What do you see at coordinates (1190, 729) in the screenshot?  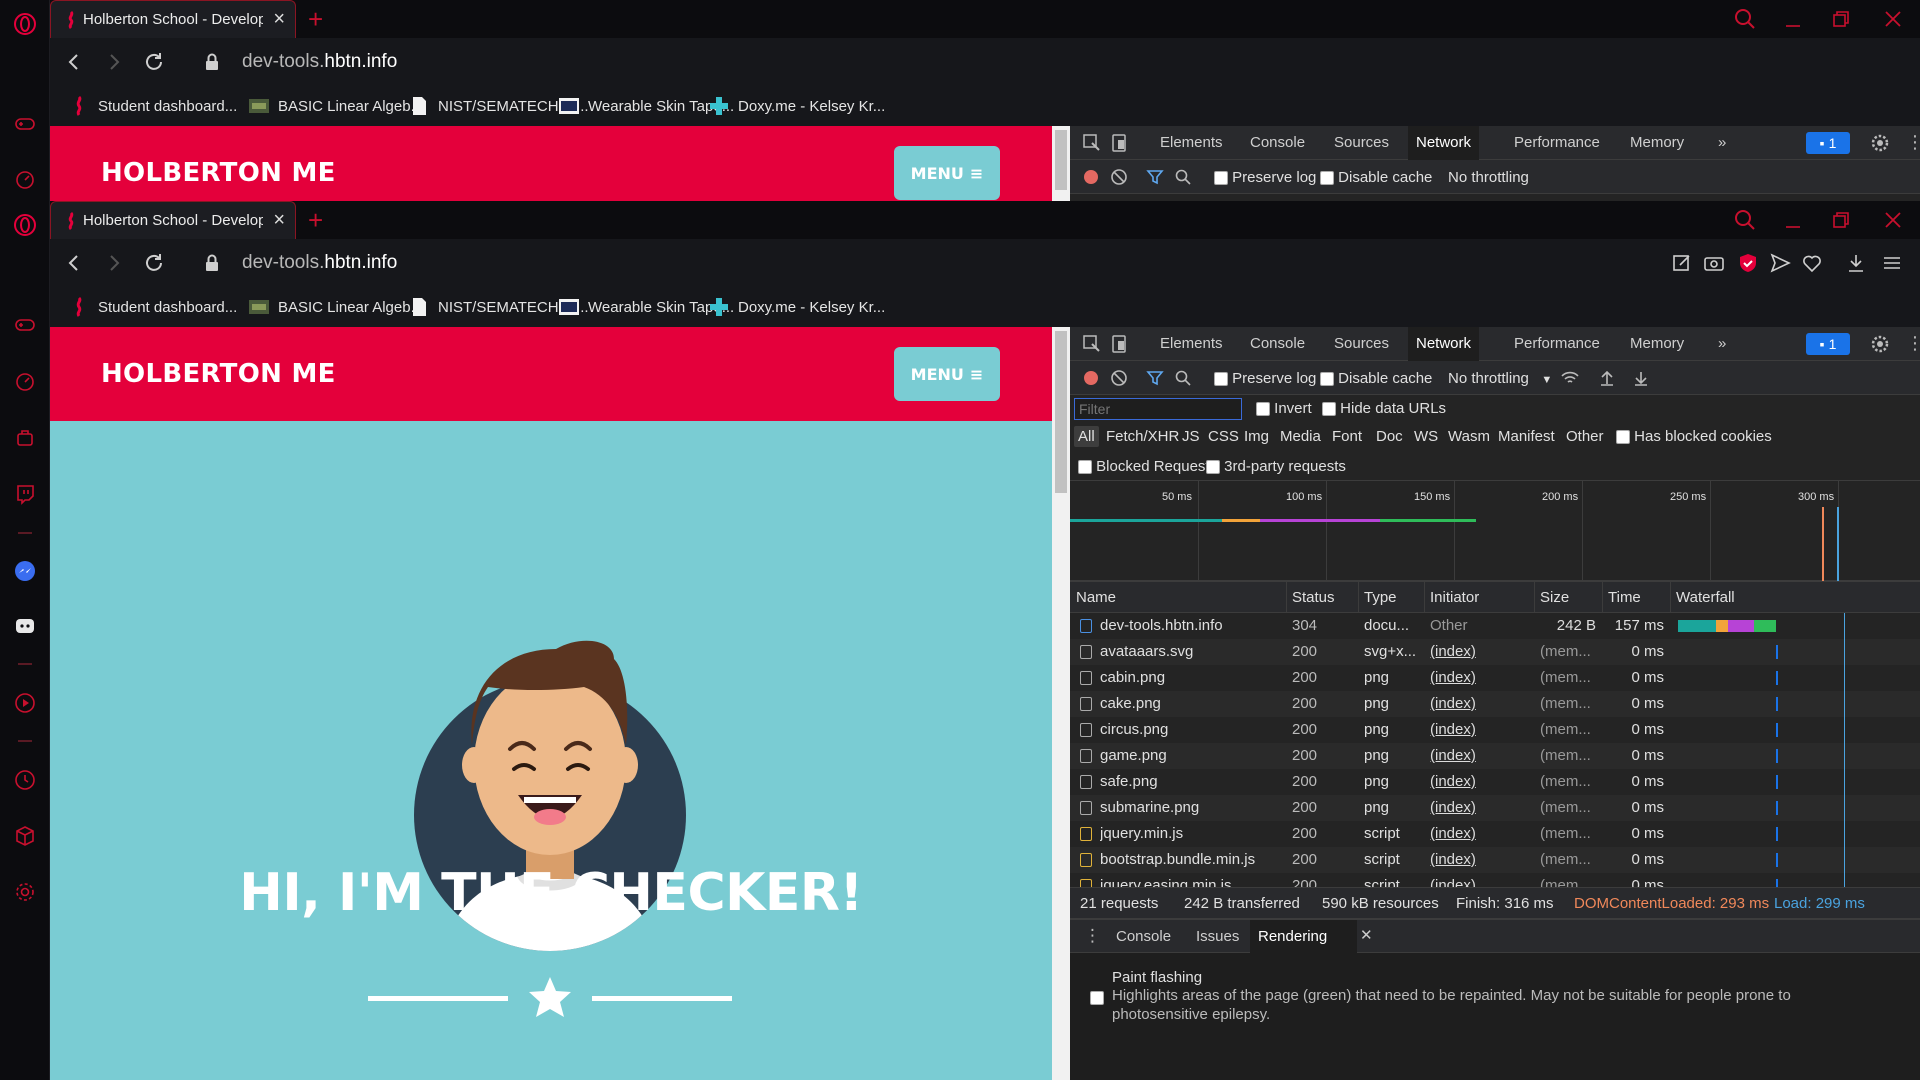 I see `request-name: circus.png` at bounding box center [1190, 729].